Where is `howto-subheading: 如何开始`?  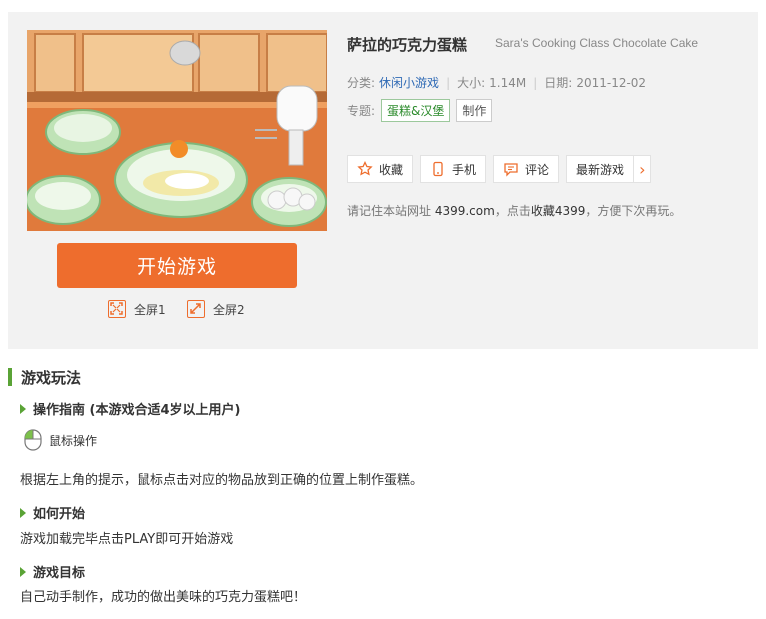 howto-subheading: 如何开始 is located at coordinates (52, 512).